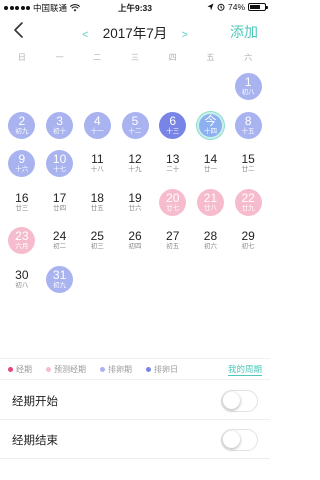 The image size is (320, 480). I want to click on add-button: 添加, so click(244, 32).